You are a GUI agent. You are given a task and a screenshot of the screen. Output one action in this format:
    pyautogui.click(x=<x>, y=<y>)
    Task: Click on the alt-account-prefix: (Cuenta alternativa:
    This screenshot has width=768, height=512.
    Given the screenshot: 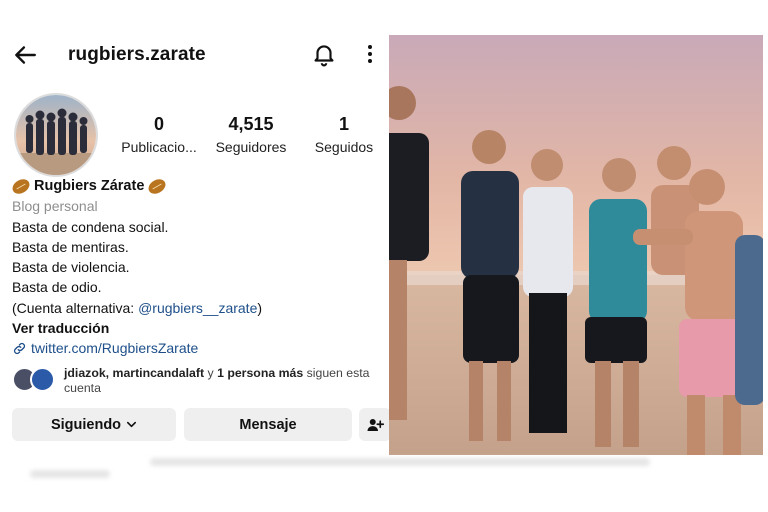 What is the action you would take?
    pyautogui.click(x=75, y=307)
    